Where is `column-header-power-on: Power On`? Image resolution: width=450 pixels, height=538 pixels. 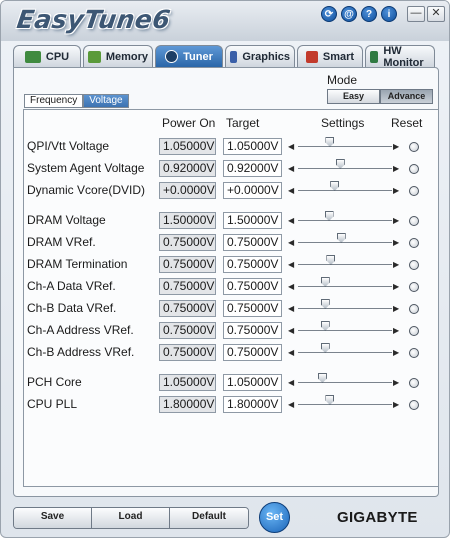
column-header-power-on: Power On is located at coordinates (189, 123).